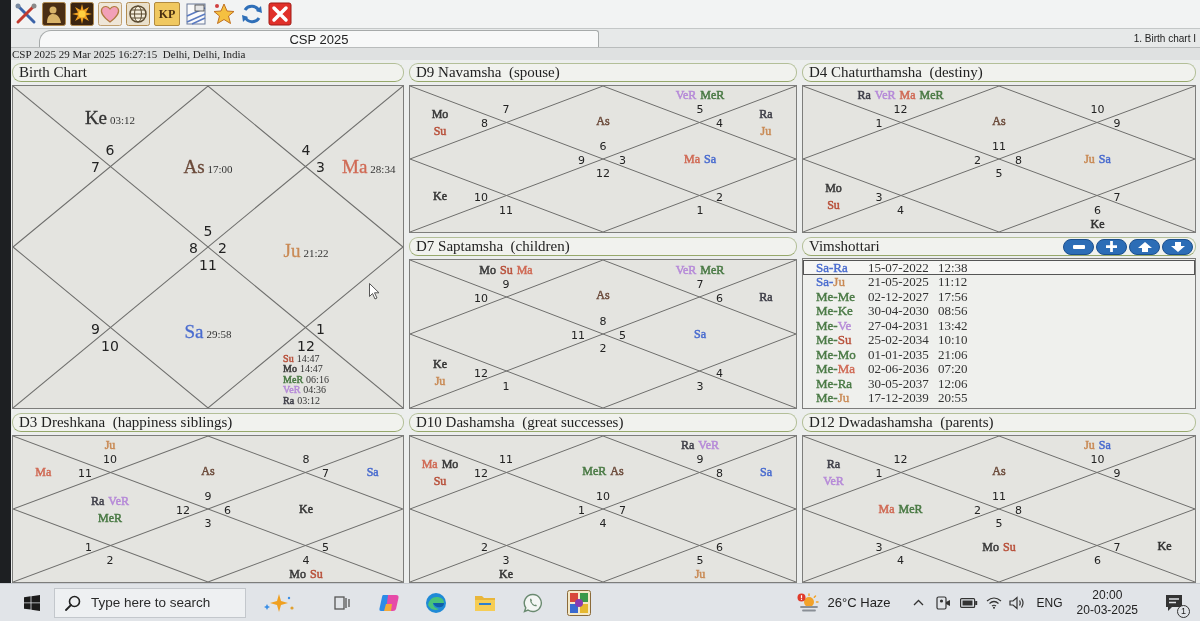  Describe the element at coordinates (208, 470) in the screenshot. I see `planet-label: As` at that location.